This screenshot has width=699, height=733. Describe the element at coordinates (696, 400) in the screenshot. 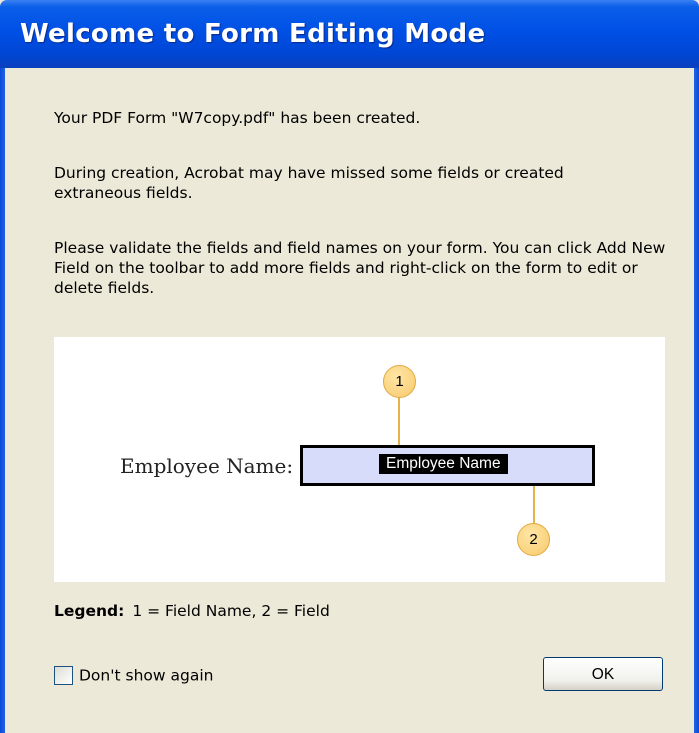

I see `window-frame-right` at that location.